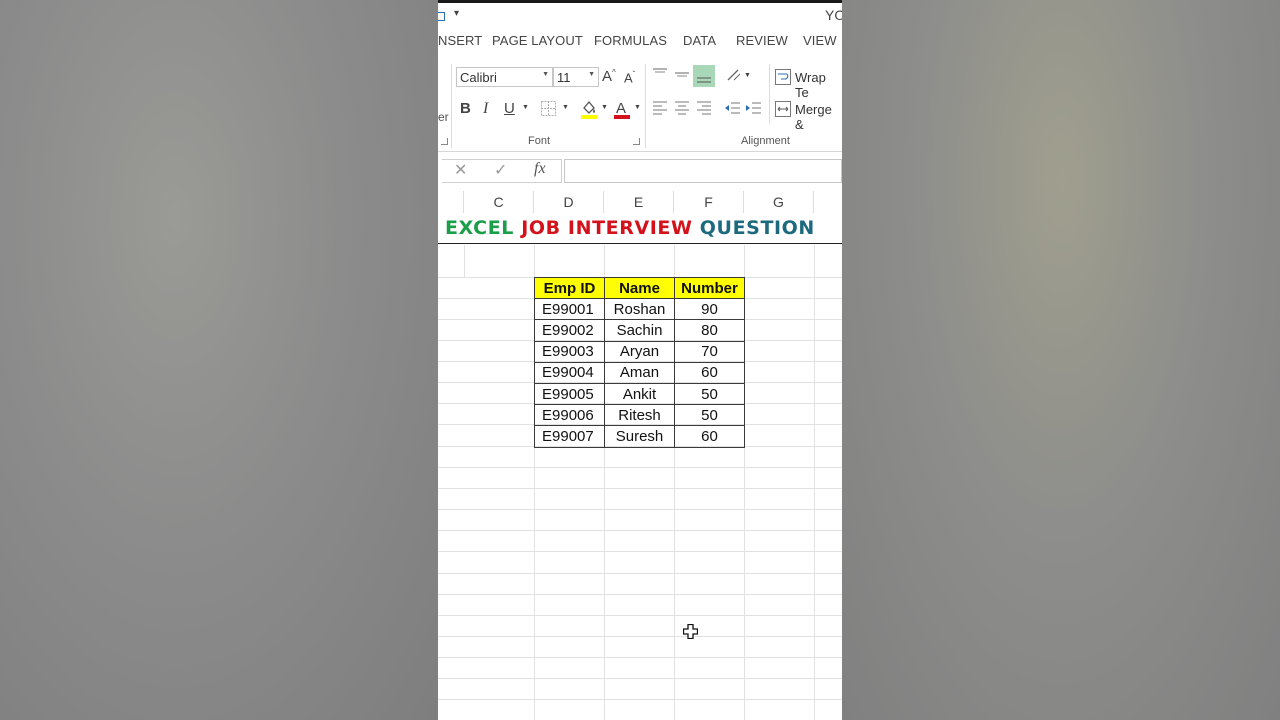  I want to click on wrap-text-label: Wrap Te, so click(818, 85).